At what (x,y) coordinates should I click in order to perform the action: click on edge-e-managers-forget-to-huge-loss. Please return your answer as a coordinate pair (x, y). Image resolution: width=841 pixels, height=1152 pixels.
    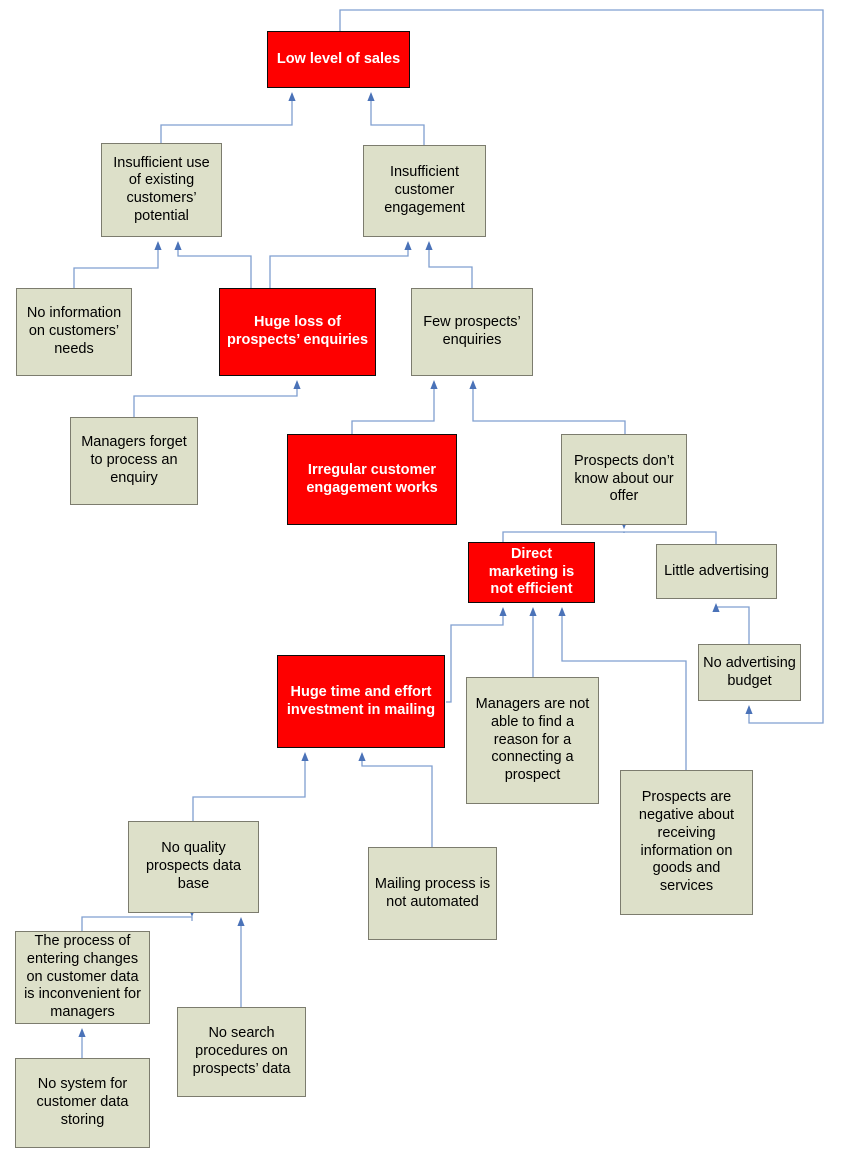
    Looking at the image, I should click on (217, 398).